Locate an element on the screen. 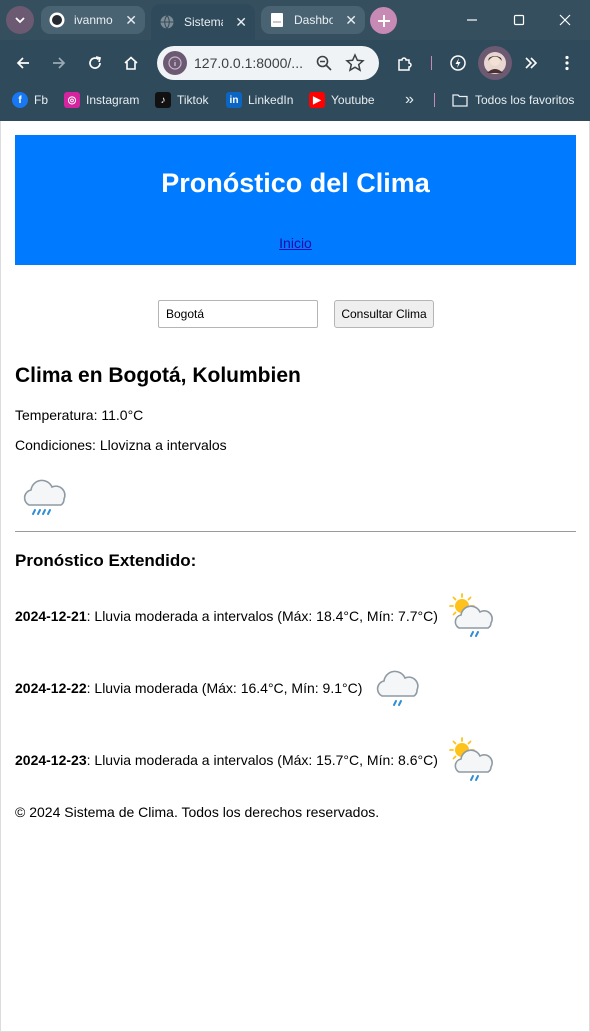 The width and height of the screenshot is (590, 1032). close-window-button is located at coordinates (565, 20).